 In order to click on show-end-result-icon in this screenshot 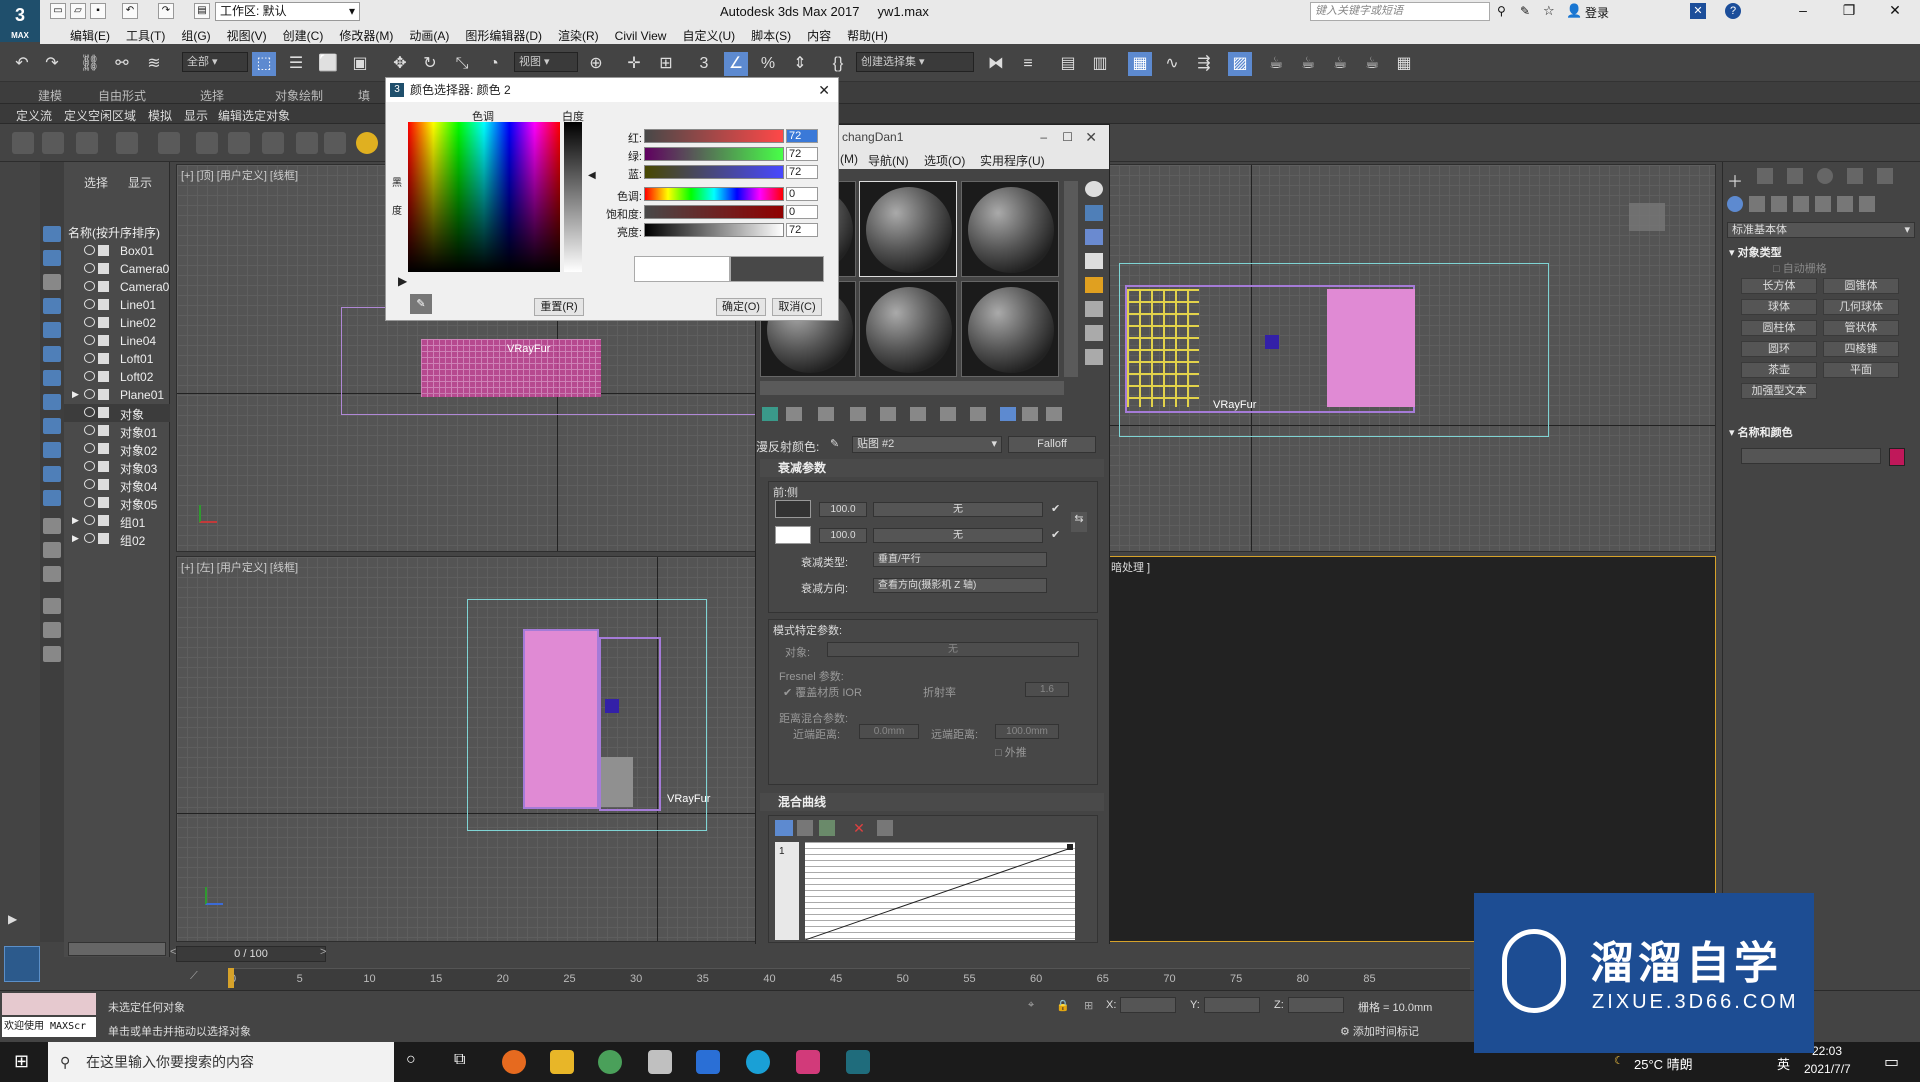, I will do `click(1008, 414)`.